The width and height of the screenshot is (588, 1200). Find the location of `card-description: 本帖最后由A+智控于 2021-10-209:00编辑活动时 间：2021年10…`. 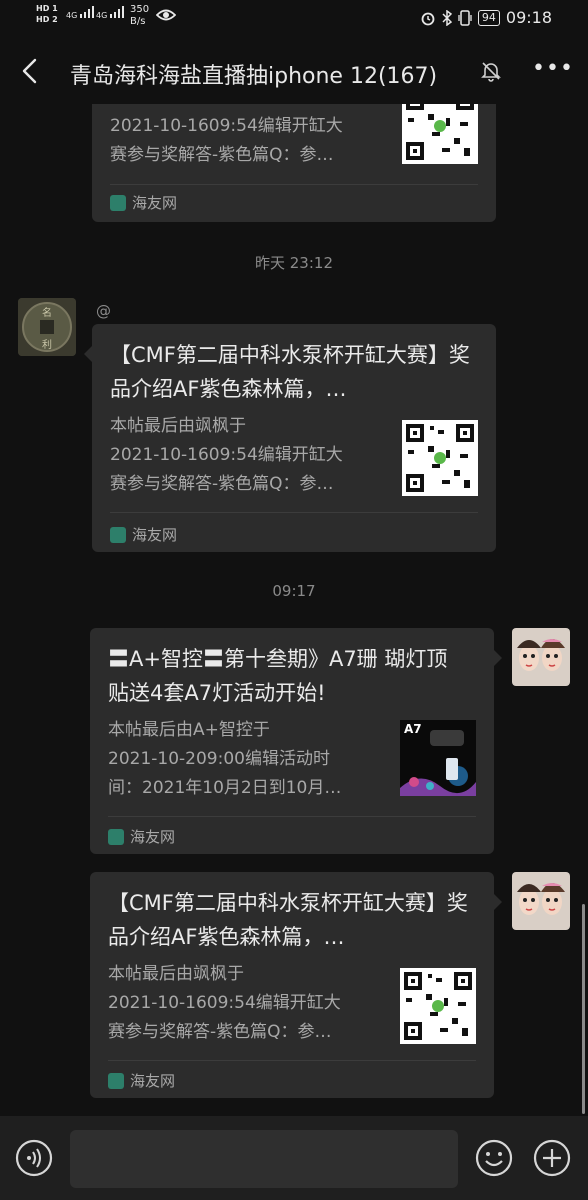

card-description: 本帖最后由A+智控于 2021-10-209:00编辑活动时 间：2021年10… is located at coordinates (225, 759).